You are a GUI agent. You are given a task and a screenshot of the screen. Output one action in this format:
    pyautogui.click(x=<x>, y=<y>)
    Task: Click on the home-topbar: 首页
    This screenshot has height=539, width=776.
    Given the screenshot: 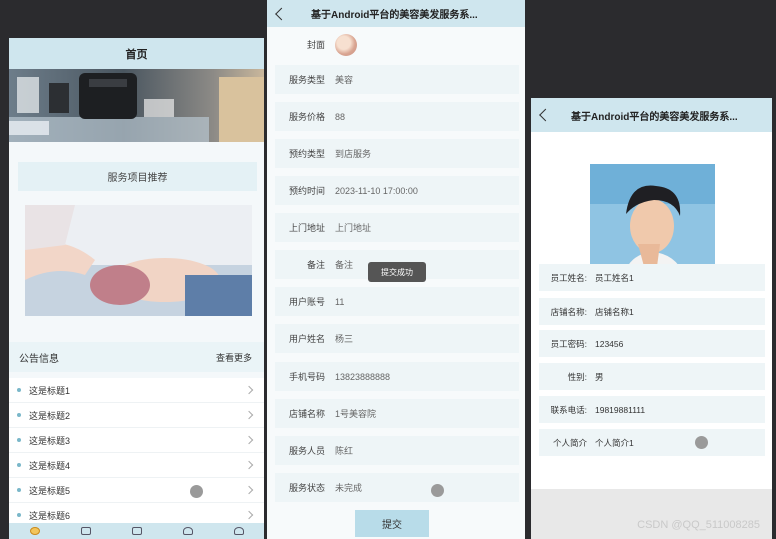 What is the action you would take?
    pyautogui.click(x=136, y=53)
    